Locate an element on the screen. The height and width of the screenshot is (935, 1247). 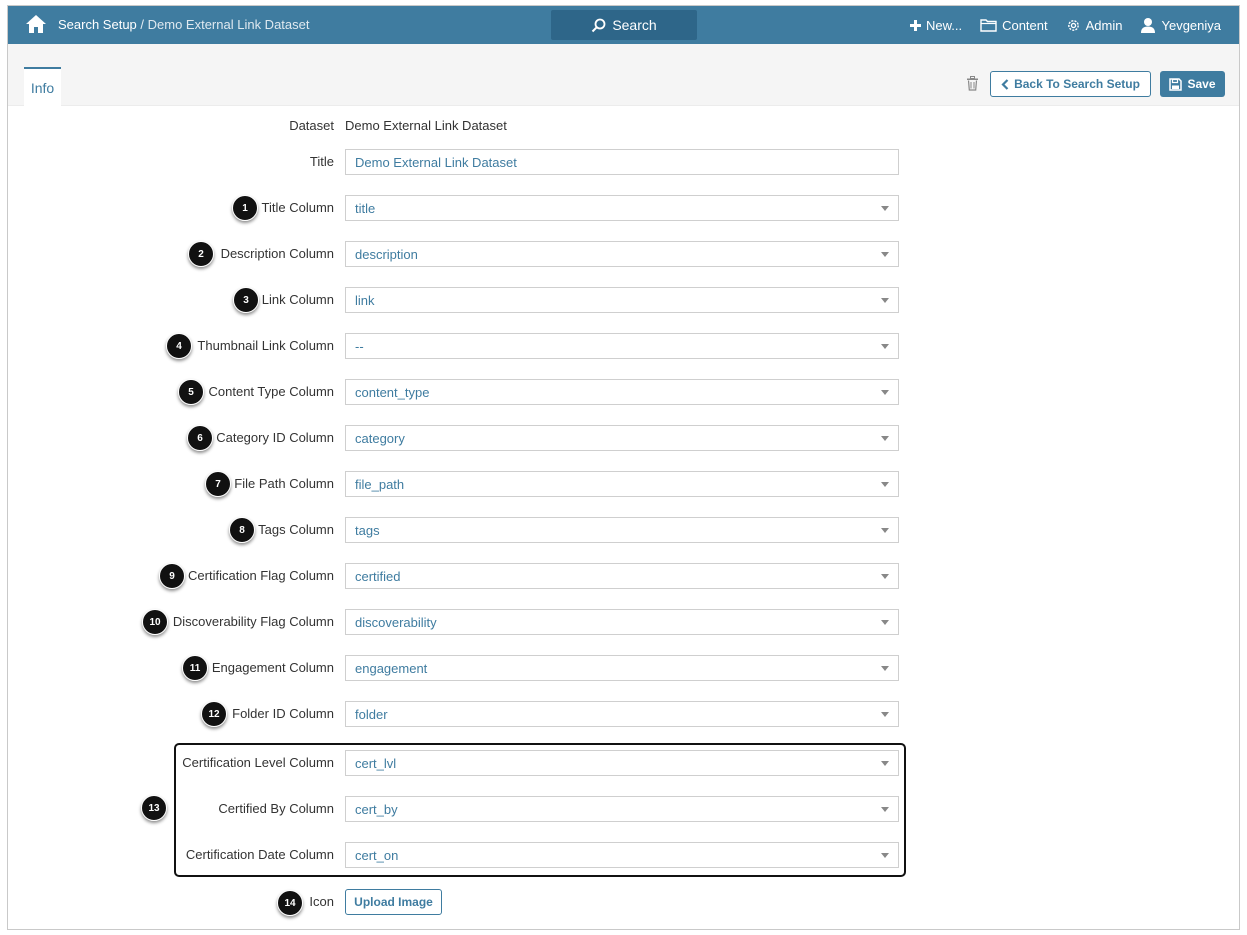
breadcrumb-root: Search Setup is located at coordinates (97, 24).